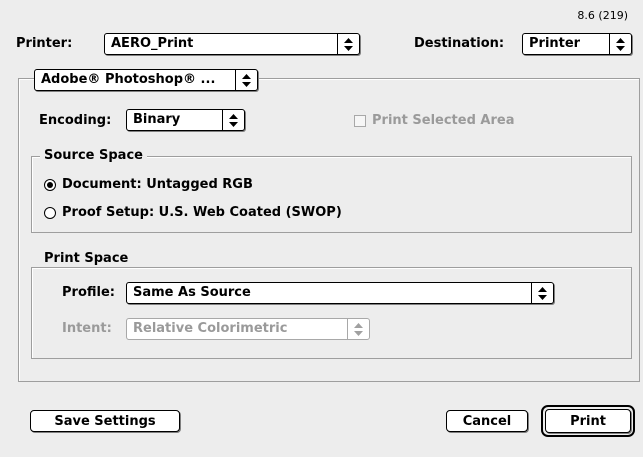  Describe the element at coordinates (210, 328) in the screenshot. I see `intent-value: Relative Colorimetric` at that location.